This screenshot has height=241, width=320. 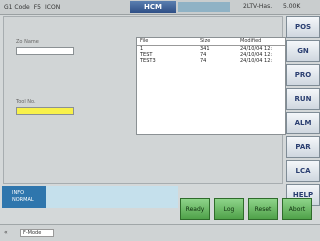 What do you see at coordinates (303, 171) in the screenshot?
I see `menu-lca-button: LCA` at bounding box center [303, 171].